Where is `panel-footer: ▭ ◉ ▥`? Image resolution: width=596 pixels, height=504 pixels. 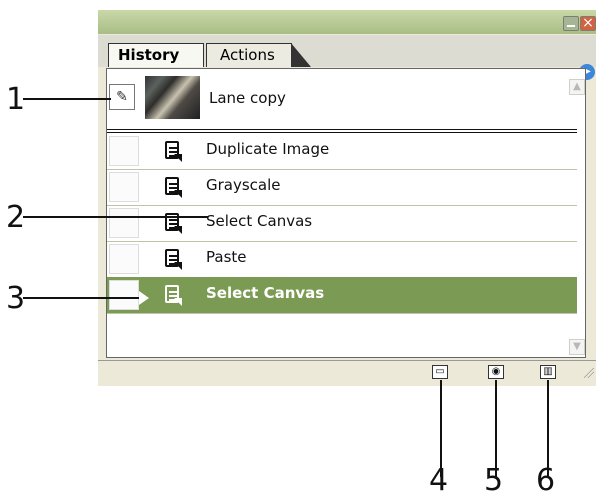 panel-footer: ▭ ◉ ▥ is located at coordinates (347, 373).